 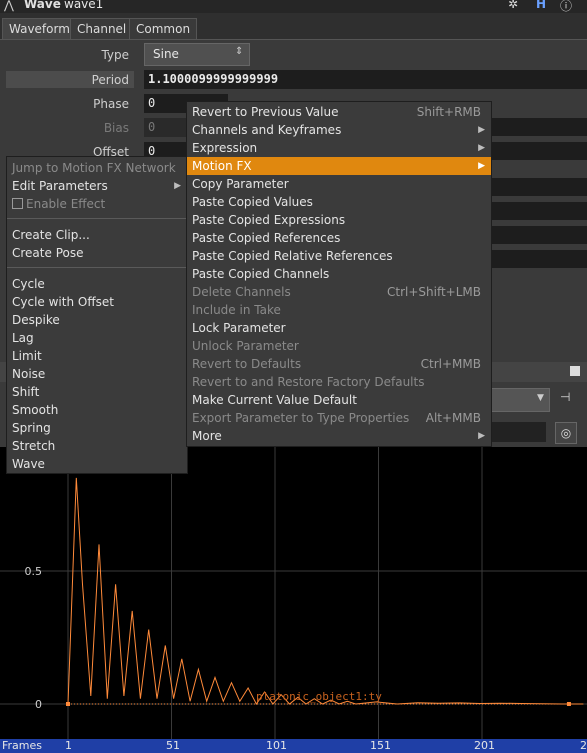 I want to click on toolbar-field, so click(x=518, y=432).